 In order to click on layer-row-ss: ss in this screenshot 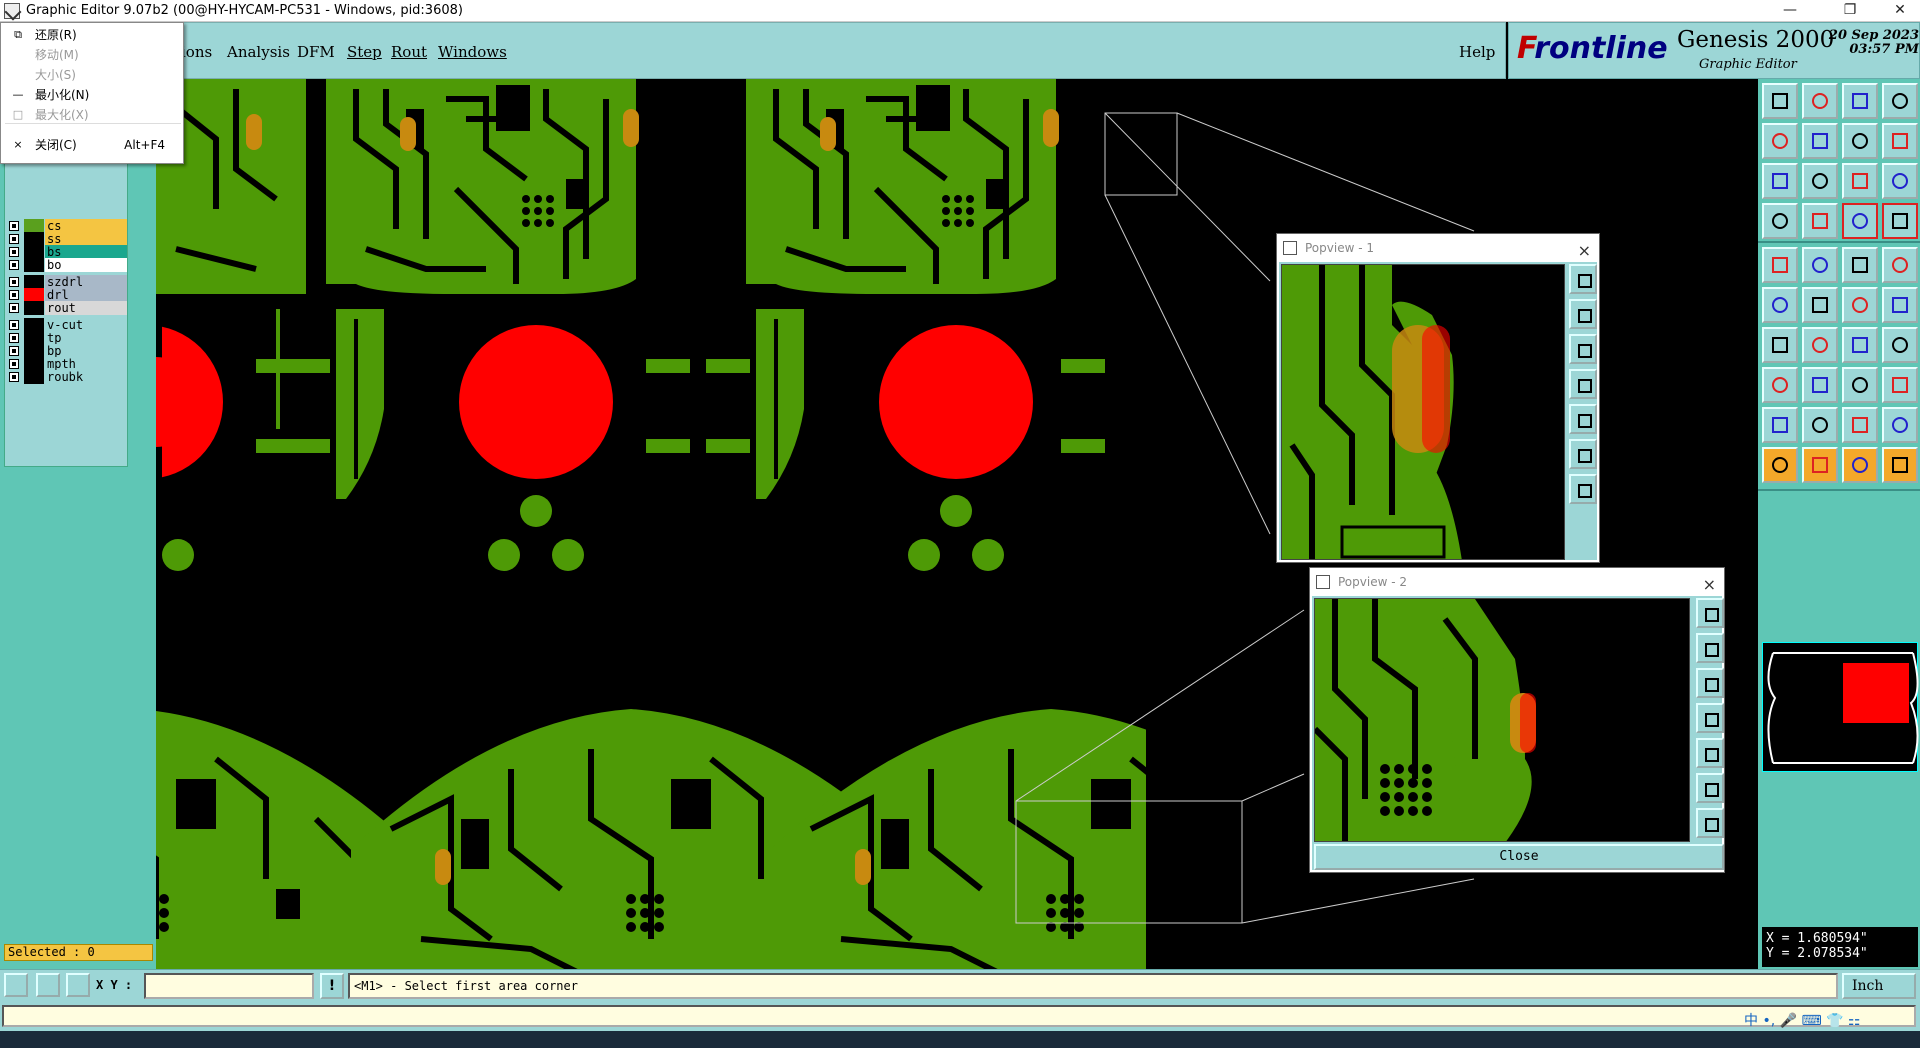, I will do `click(67, 239)`.